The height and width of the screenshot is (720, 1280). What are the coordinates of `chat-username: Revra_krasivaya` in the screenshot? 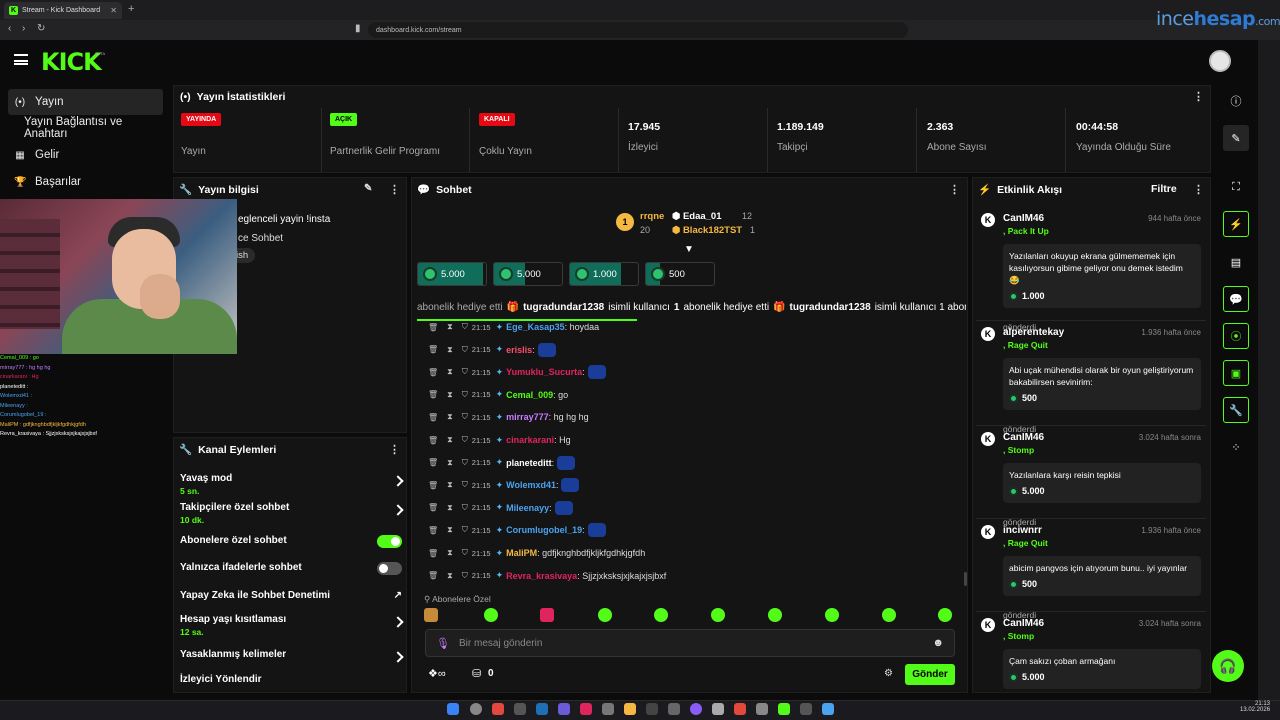 It's located at (541, 576).